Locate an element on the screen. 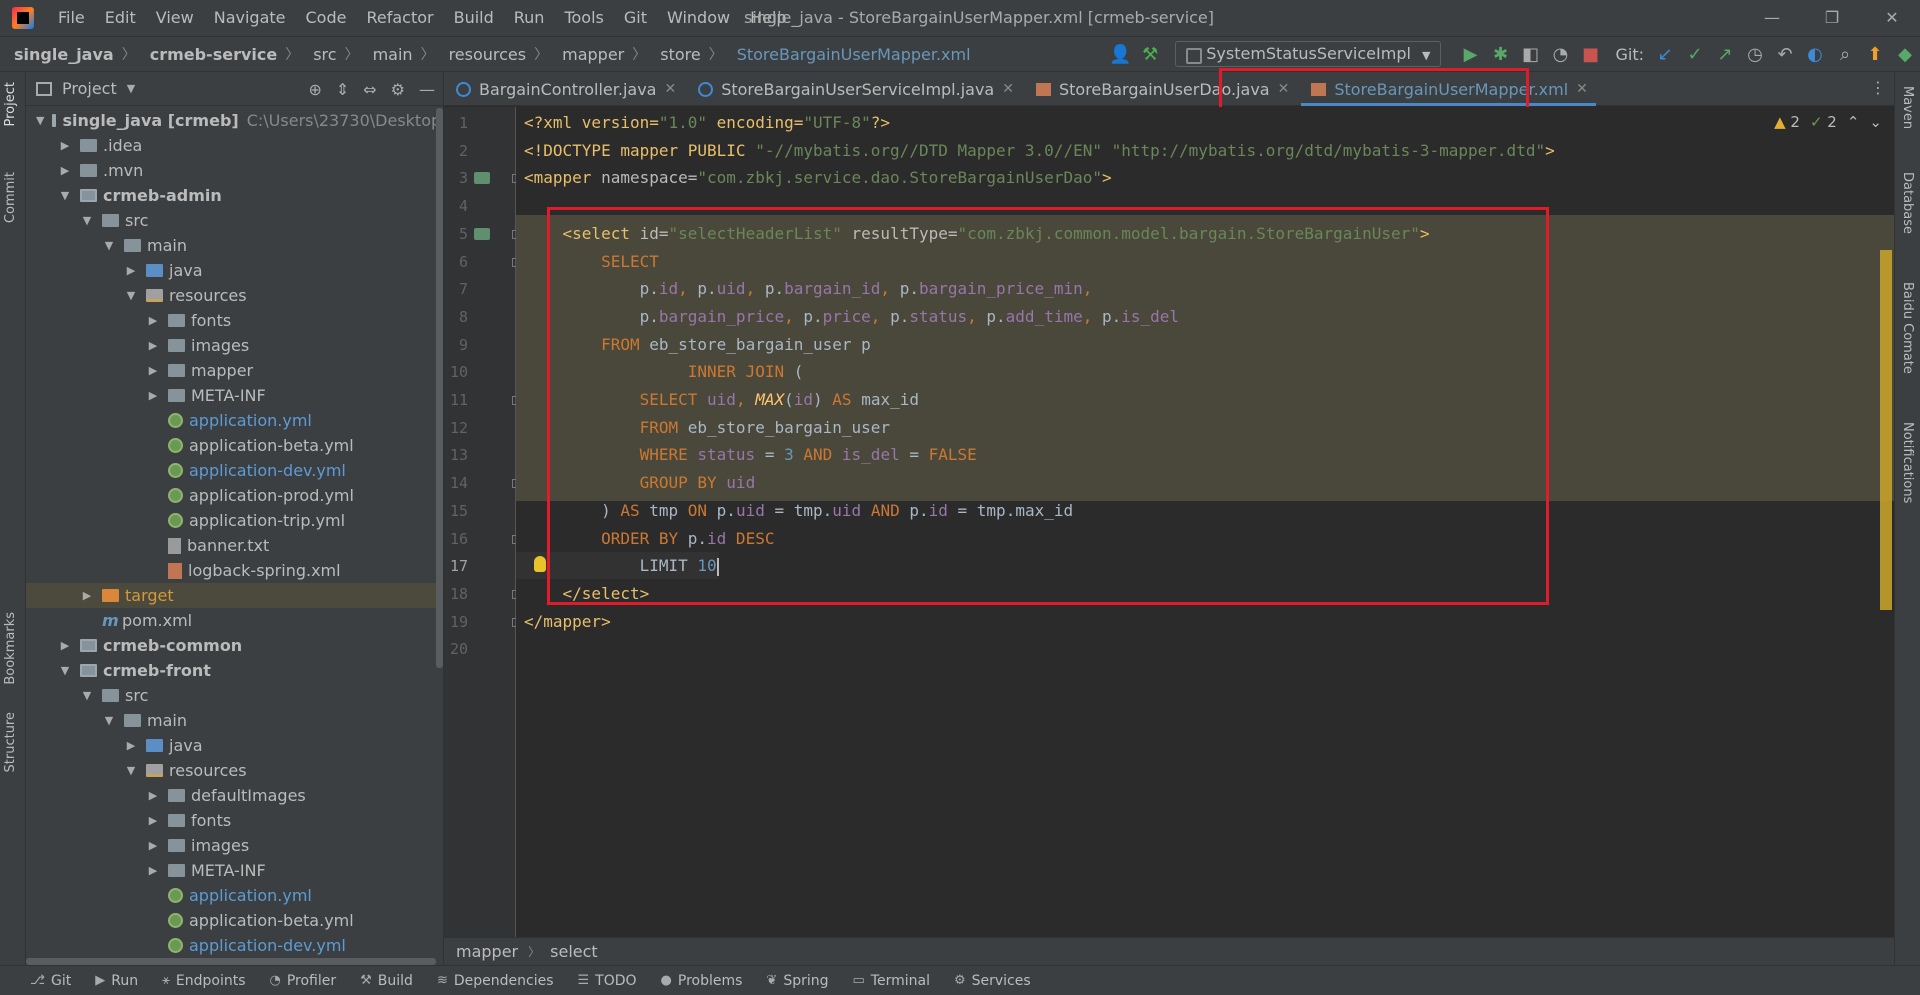  tree-item: ▼ main is located at coordinates (234, 245).